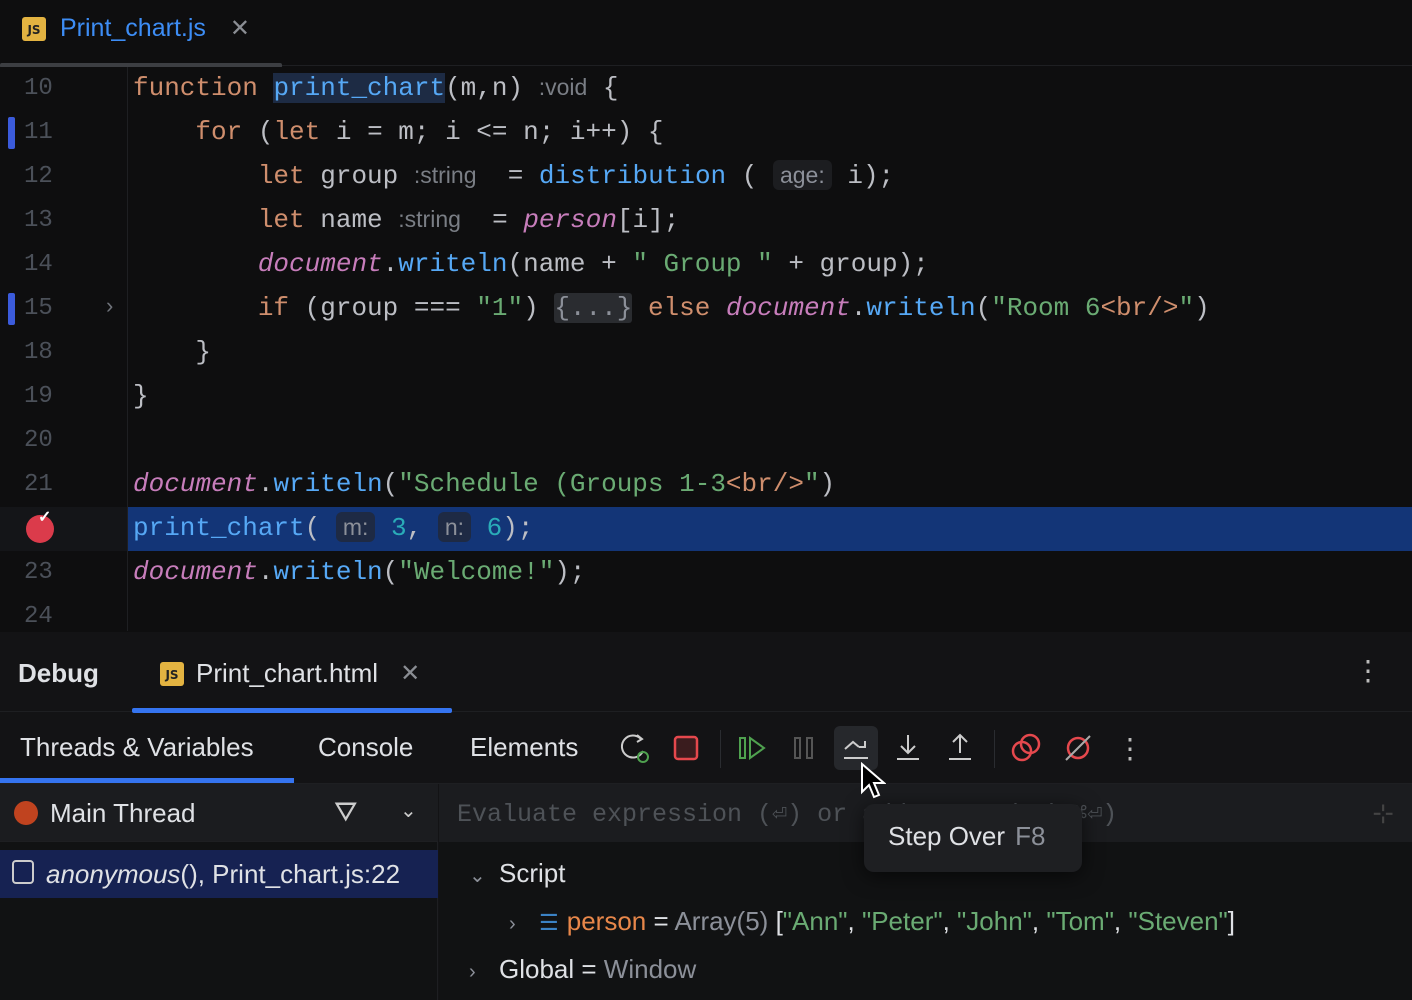 Image resolution: width=1412 pixels, height=1000 pixels. Describe the element at coordinates (537, 969) in the screenshot. I see `global-label: Global` at that location.